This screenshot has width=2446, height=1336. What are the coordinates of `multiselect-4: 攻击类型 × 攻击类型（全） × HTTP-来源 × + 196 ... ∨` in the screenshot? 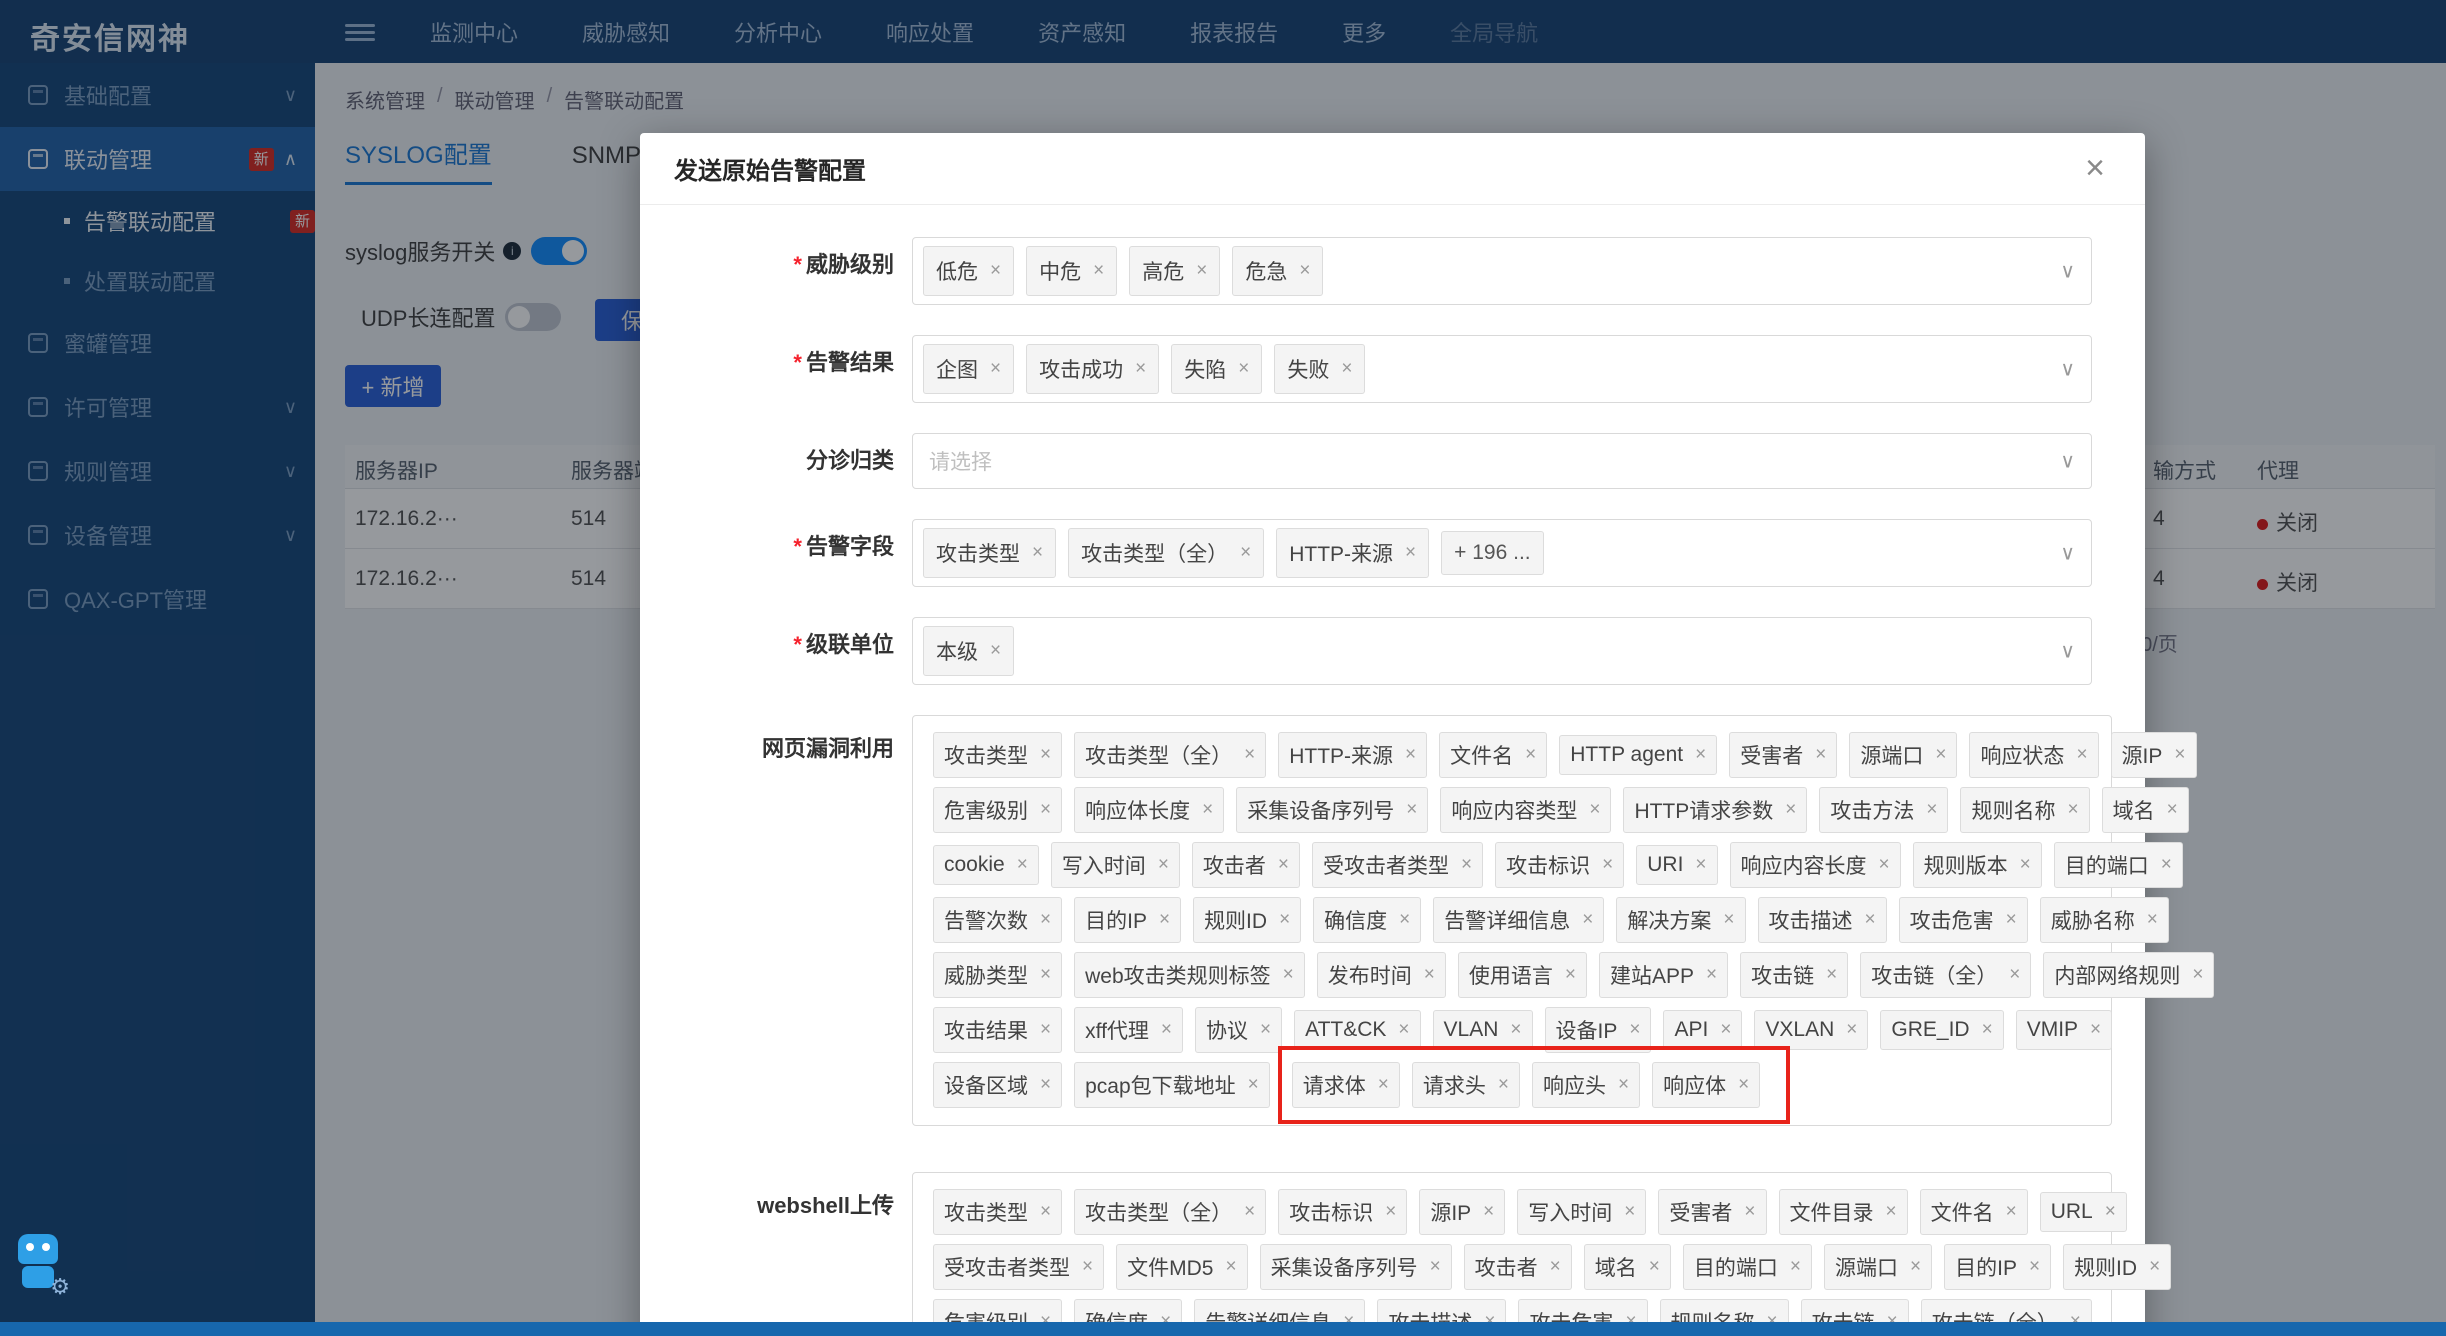 It's located at (1502, 553).